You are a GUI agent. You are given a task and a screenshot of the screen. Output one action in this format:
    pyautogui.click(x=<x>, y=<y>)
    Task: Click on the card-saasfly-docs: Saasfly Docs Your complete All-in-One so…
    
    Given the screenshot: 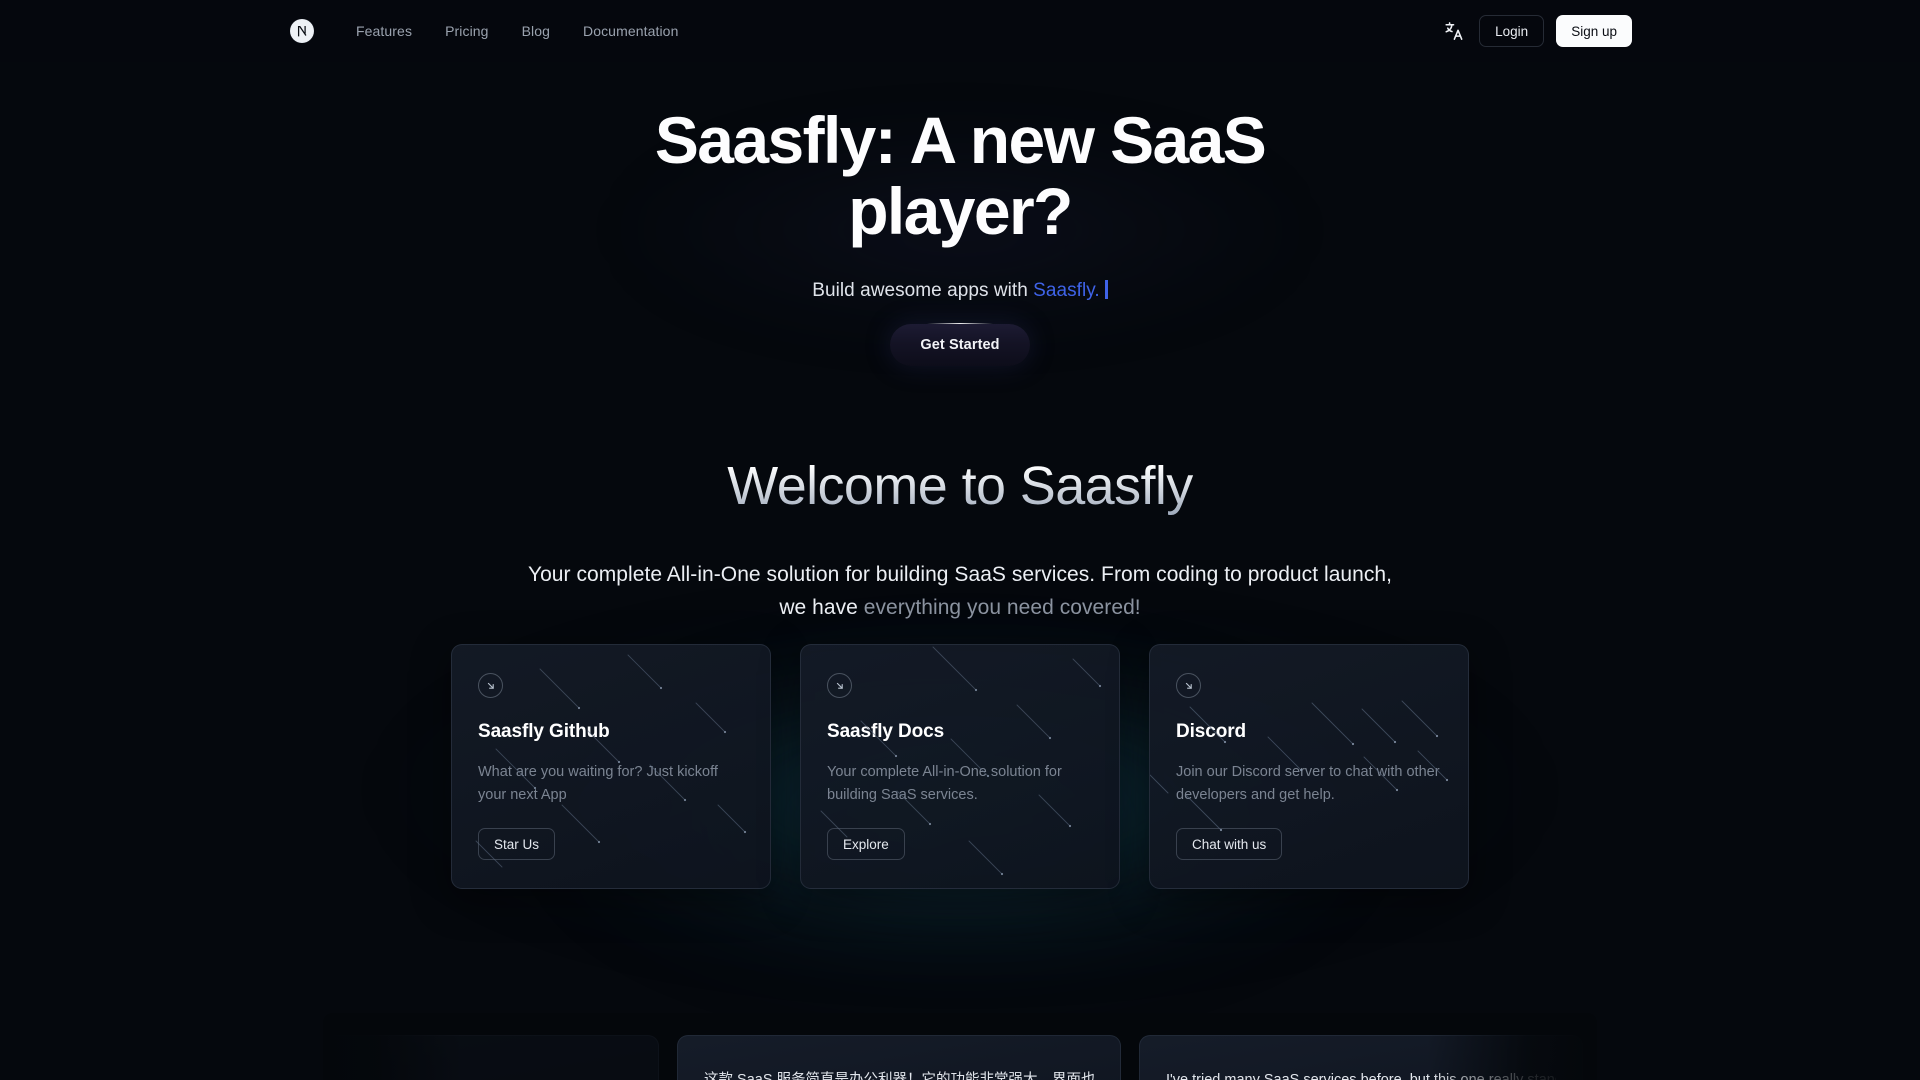 What is the action you would take?
    pyautogui.click(x=960, y=766)
    